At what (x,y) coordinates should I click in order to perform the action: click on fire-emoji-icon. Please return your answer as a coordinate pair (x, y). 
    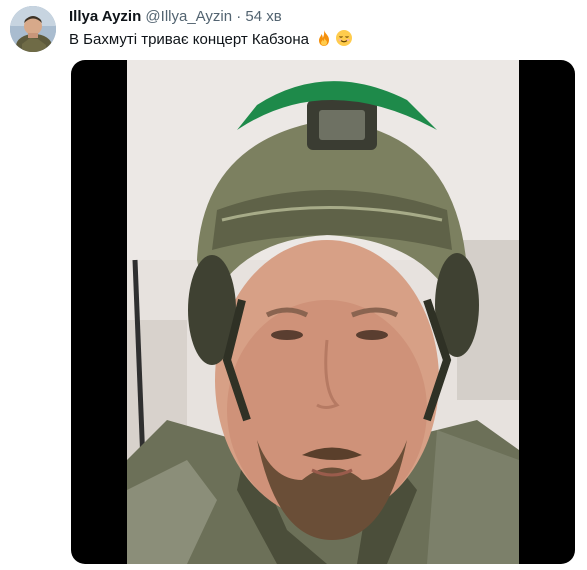
    Looking at the image, I should click on (324, 41).